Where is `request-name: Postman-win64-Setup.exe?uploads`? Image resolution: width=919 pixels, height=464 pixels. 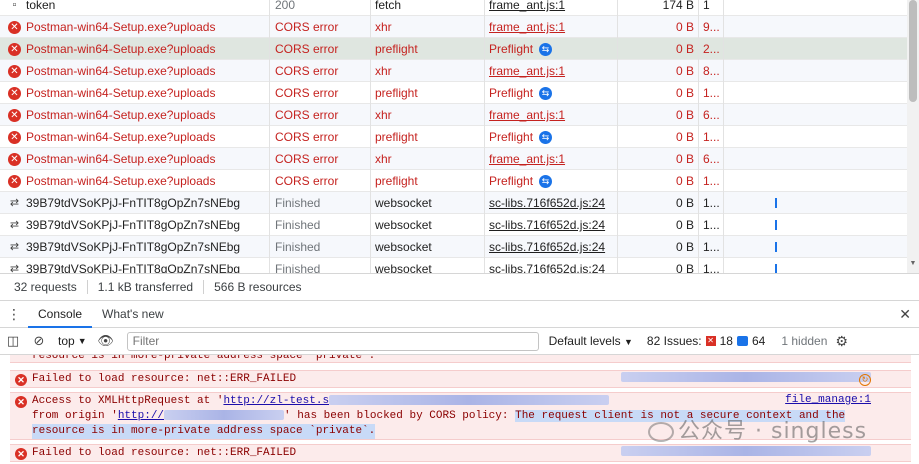 request-name: Postman-win64-Setup.exe?uploads is located at coordinates (121, 159).